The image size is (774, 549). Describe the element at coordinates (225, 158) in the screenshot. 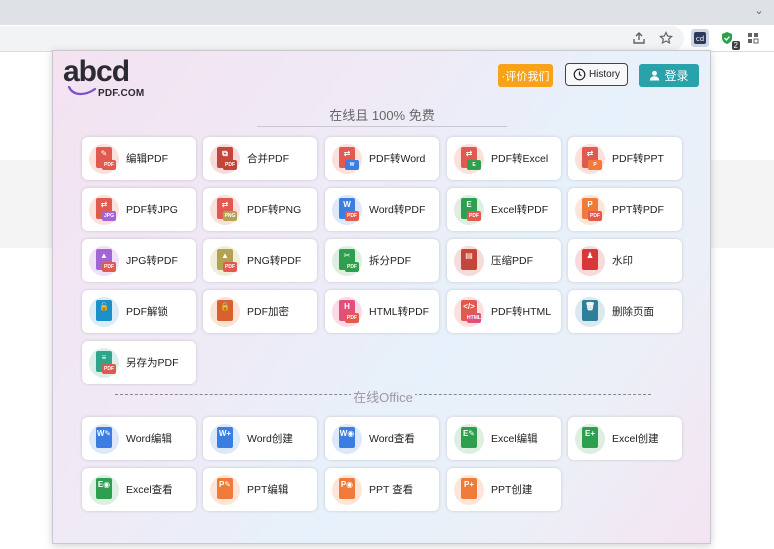

I see `merge-pdf-icon: ⧉ PDF` at that location.